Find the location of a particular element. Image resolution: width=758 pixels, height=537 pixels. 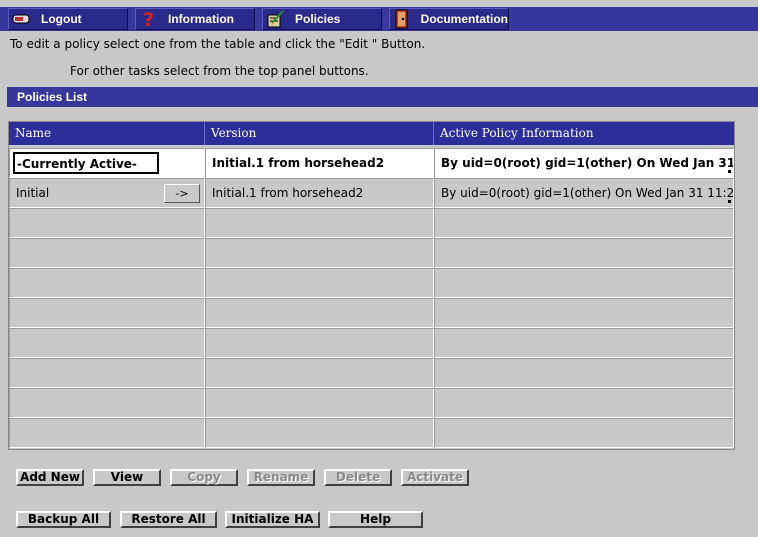

column-header-active-info: Active Policy Information is located at coordinates (584, 133).